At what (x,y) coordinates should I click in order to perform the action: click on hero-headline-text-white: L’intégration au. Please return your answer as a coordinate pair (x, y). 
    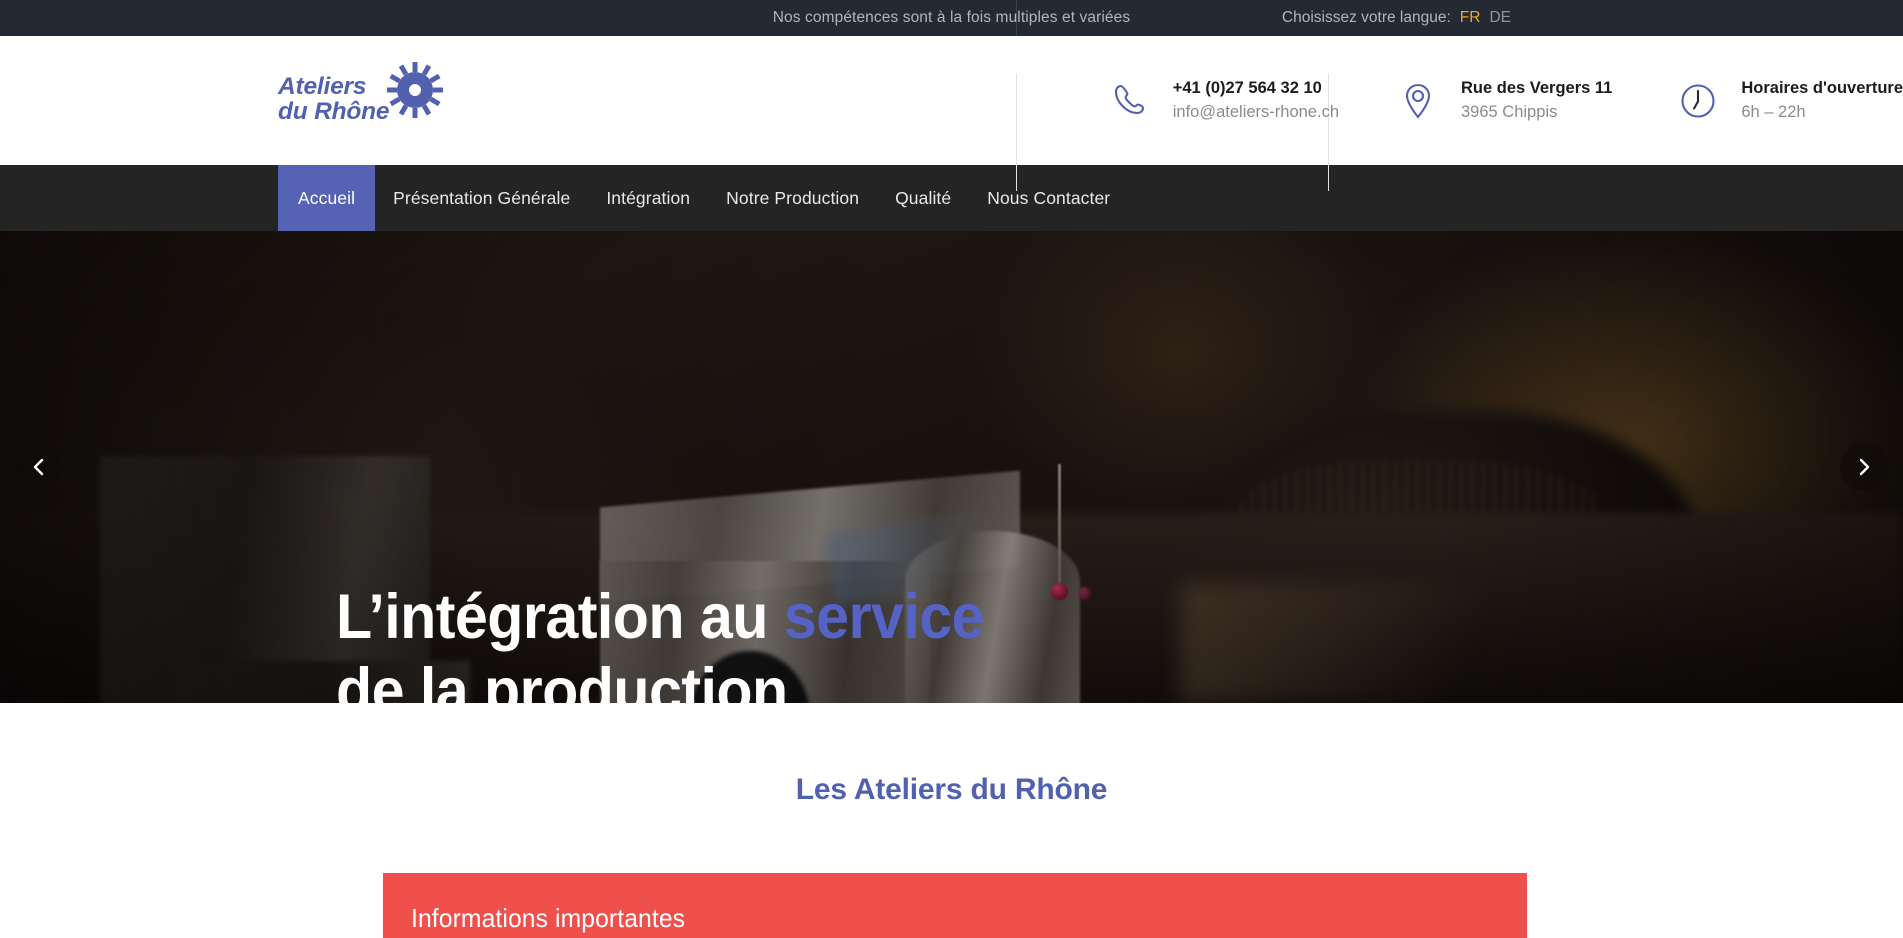
    Looking at the image, I should click on (560, 617).